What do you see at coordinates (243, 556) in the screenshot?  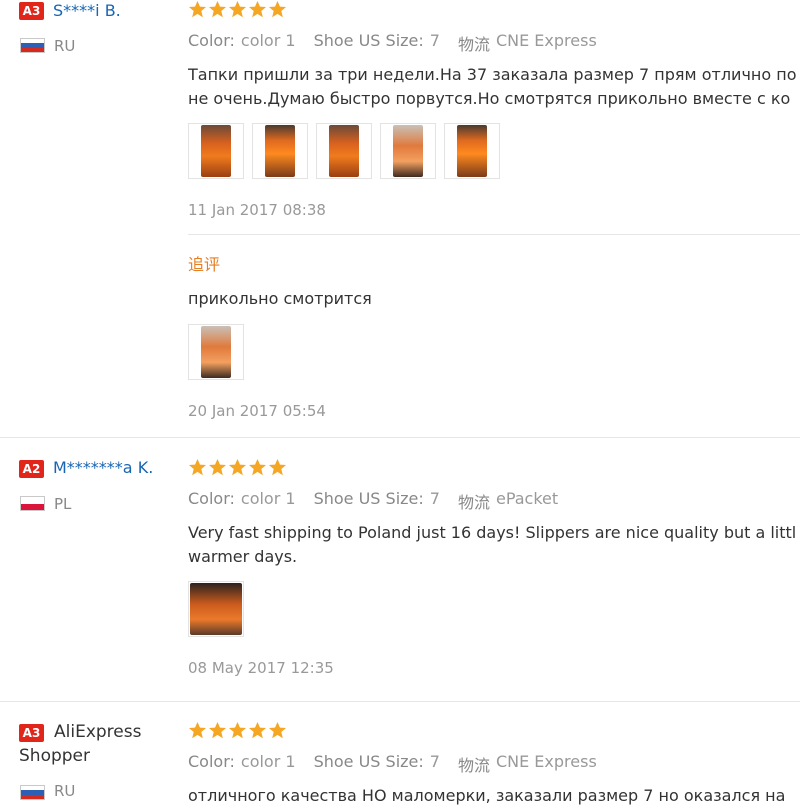 I see `review-text-line: warmer days.` at bounding box center [243, 556].